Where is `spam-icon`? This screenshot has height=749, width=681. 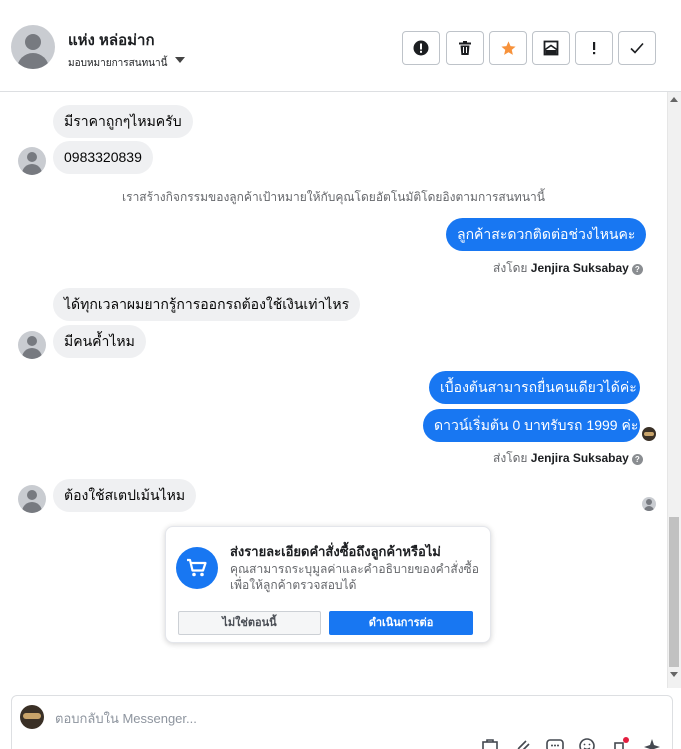
spam-icon is located at coordinates (421, 48).